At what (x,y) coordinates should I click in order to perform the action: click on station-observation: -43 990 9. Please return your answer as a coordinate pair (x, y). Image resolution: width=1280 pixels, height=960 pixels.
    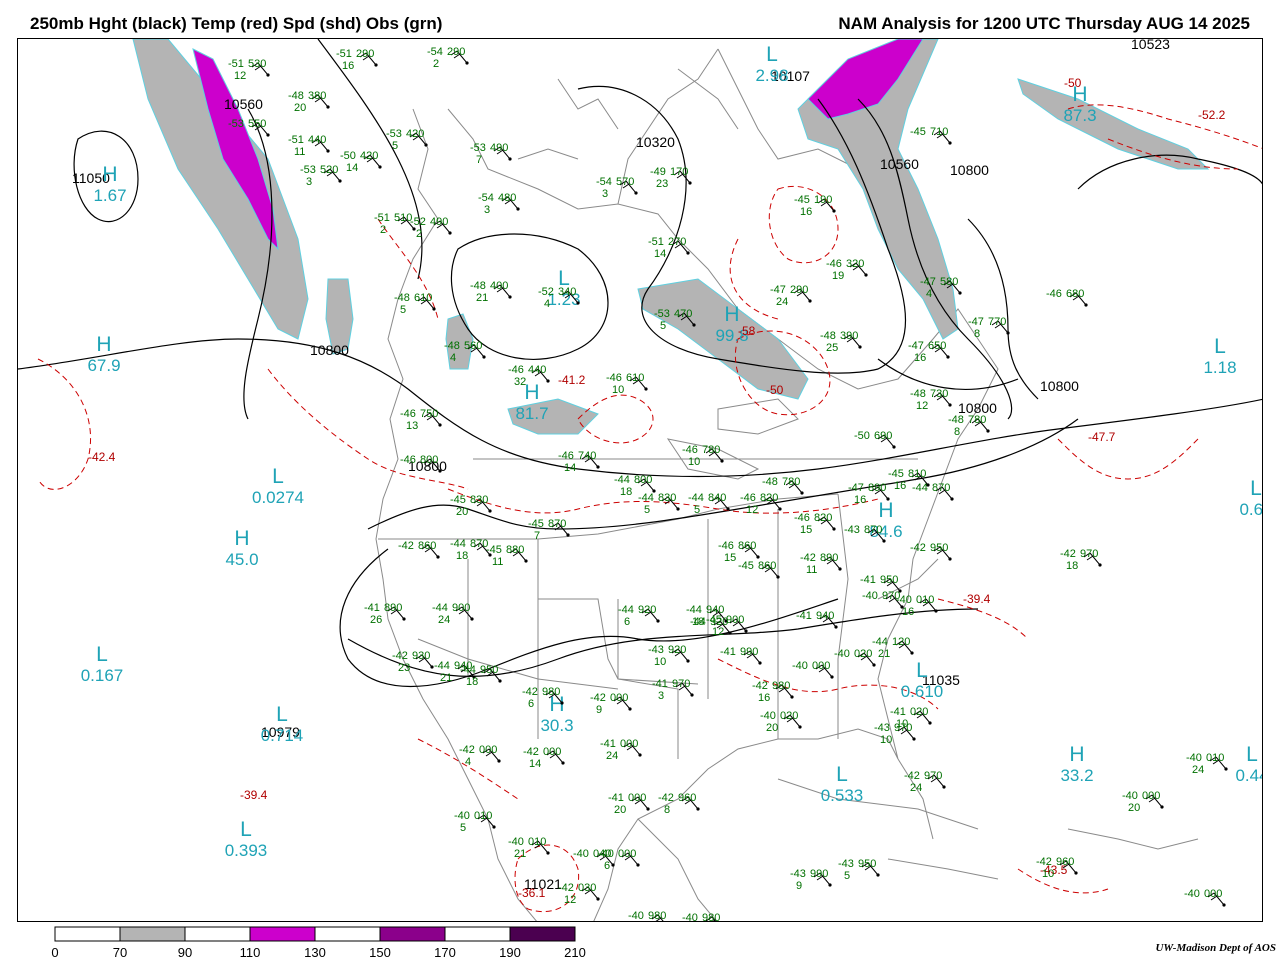
    Looking at the image, I should click on (811, 880).